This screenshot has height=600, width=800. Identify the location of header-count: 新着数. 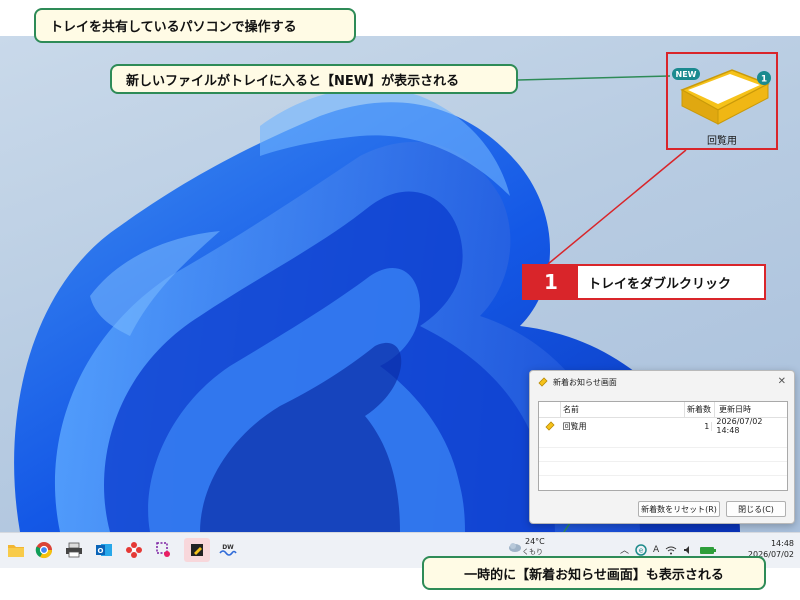
(700, 409).